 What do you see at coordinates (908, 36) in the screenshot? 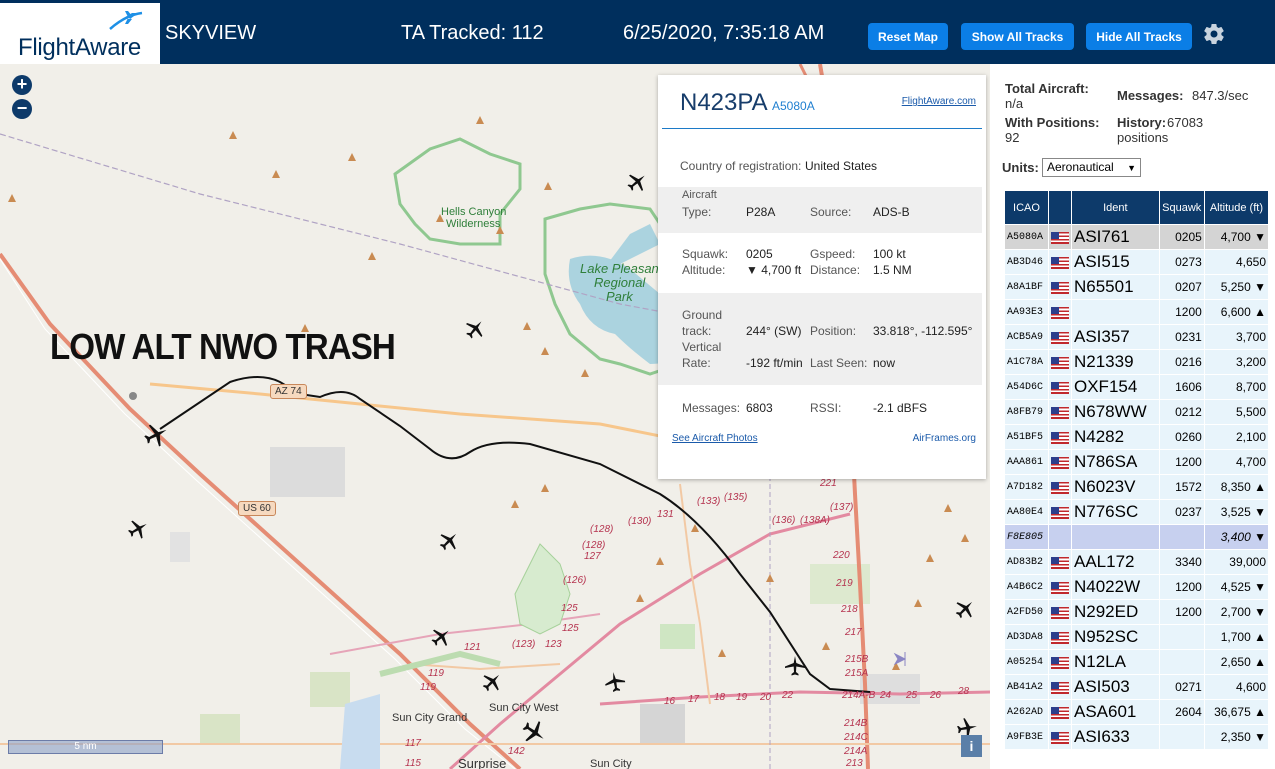
I see `reset-map-button: Reset Map` at bounding box center [908, 36].